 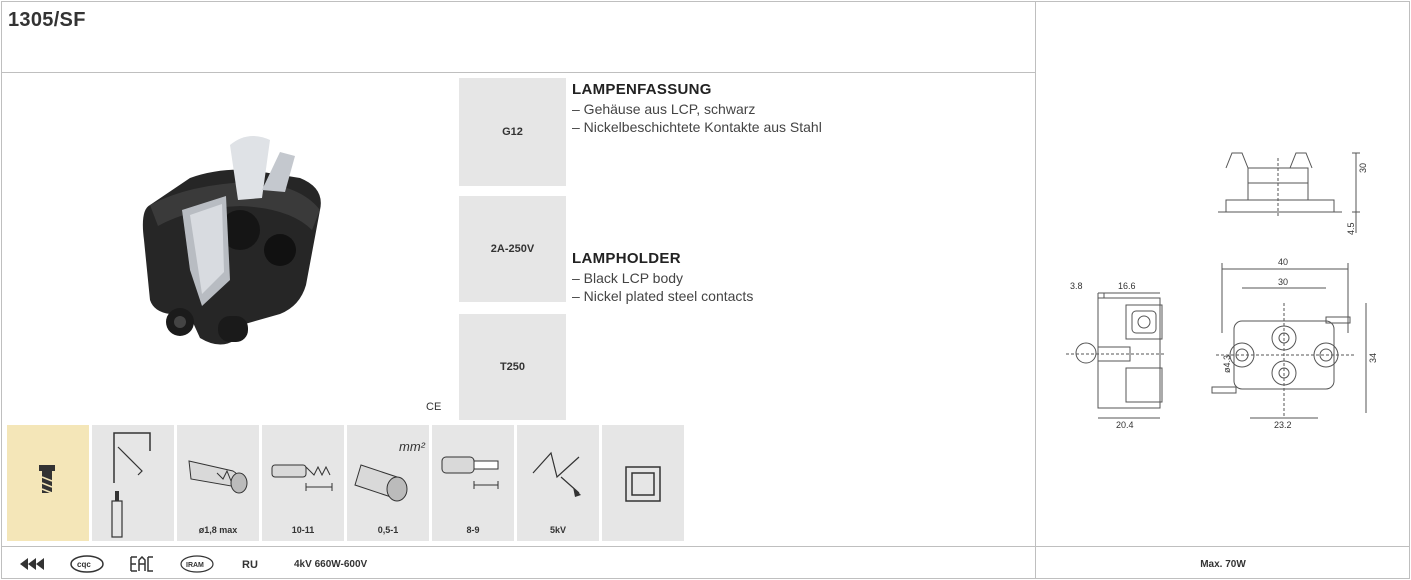 I want to click on feature-tile: ø1,8 max, so click(x=218, y=483).